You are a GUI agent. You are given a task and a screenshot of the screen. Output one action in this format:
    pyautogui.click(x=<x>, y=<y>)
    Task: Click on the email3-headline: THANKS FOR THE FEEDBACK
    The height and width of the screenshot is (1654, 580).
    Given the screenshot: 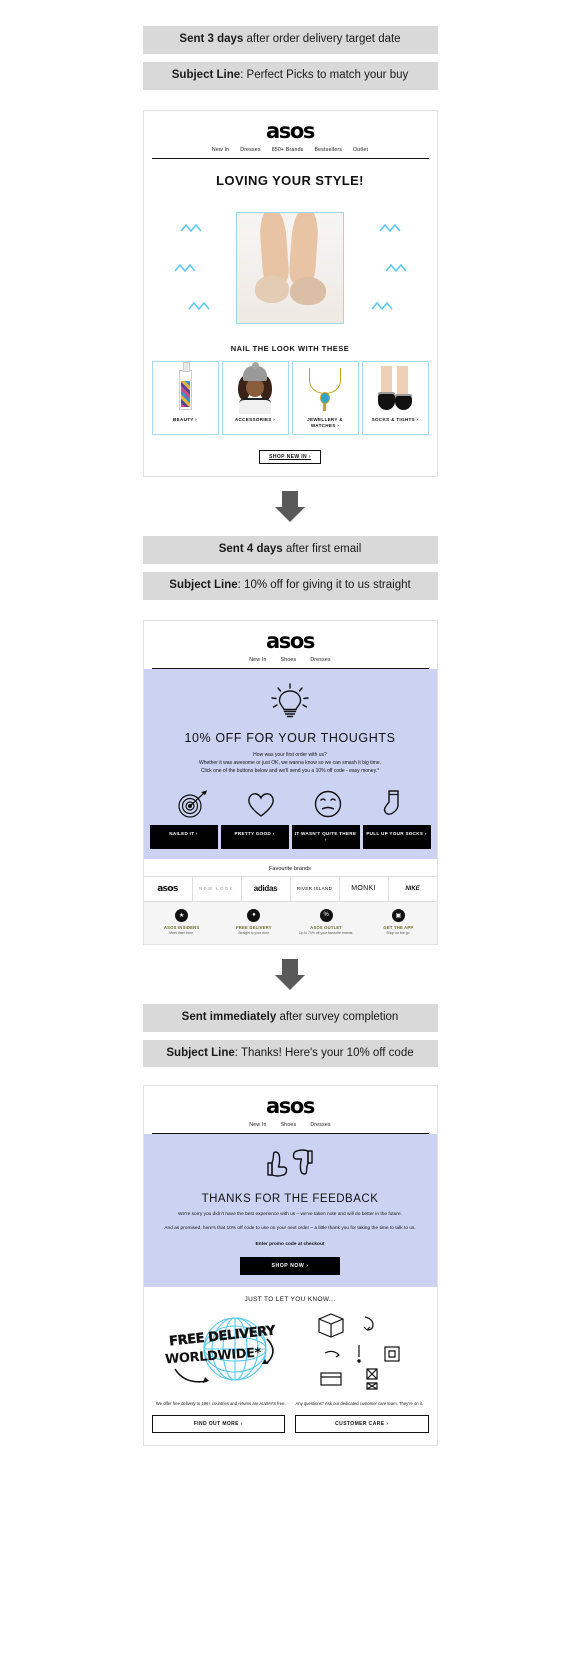 What is the action you would take?
    pyautogui.click(x=290, y=1199)
    